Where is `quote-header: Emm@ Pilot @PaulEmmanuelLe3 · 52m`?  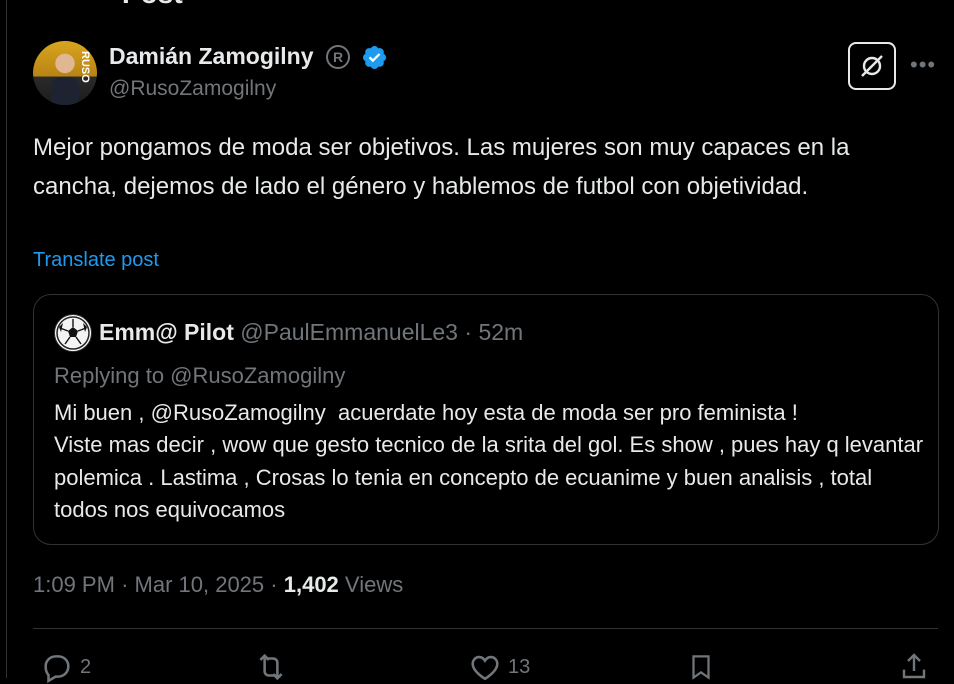 quote-header: Emm@ Pilot @PaulEmmanuelLe3 · 52m is located at coordinates (311, 332).